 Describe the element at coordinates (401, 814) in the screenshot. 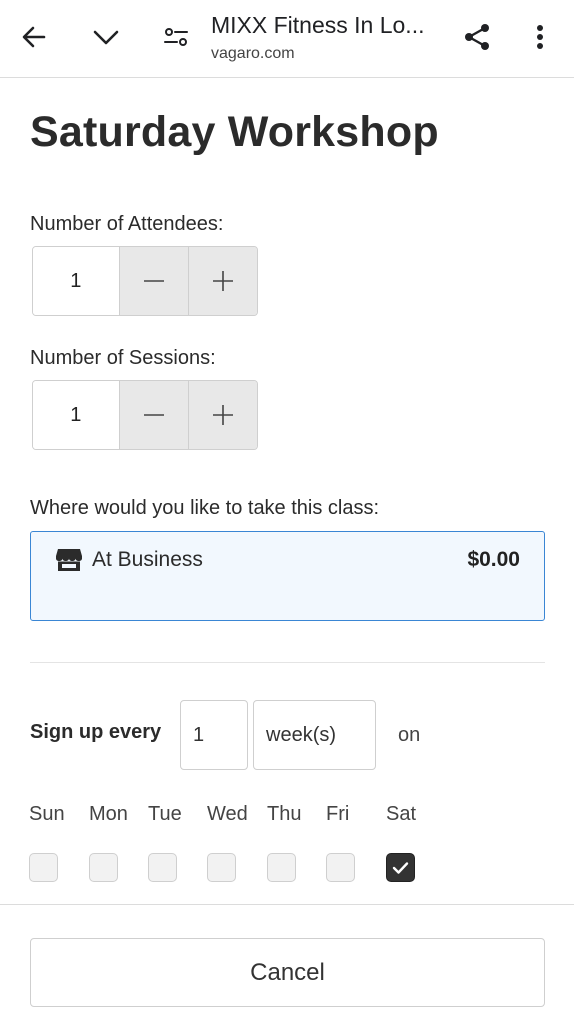

I see `day-label-sat: Sat` at that location.